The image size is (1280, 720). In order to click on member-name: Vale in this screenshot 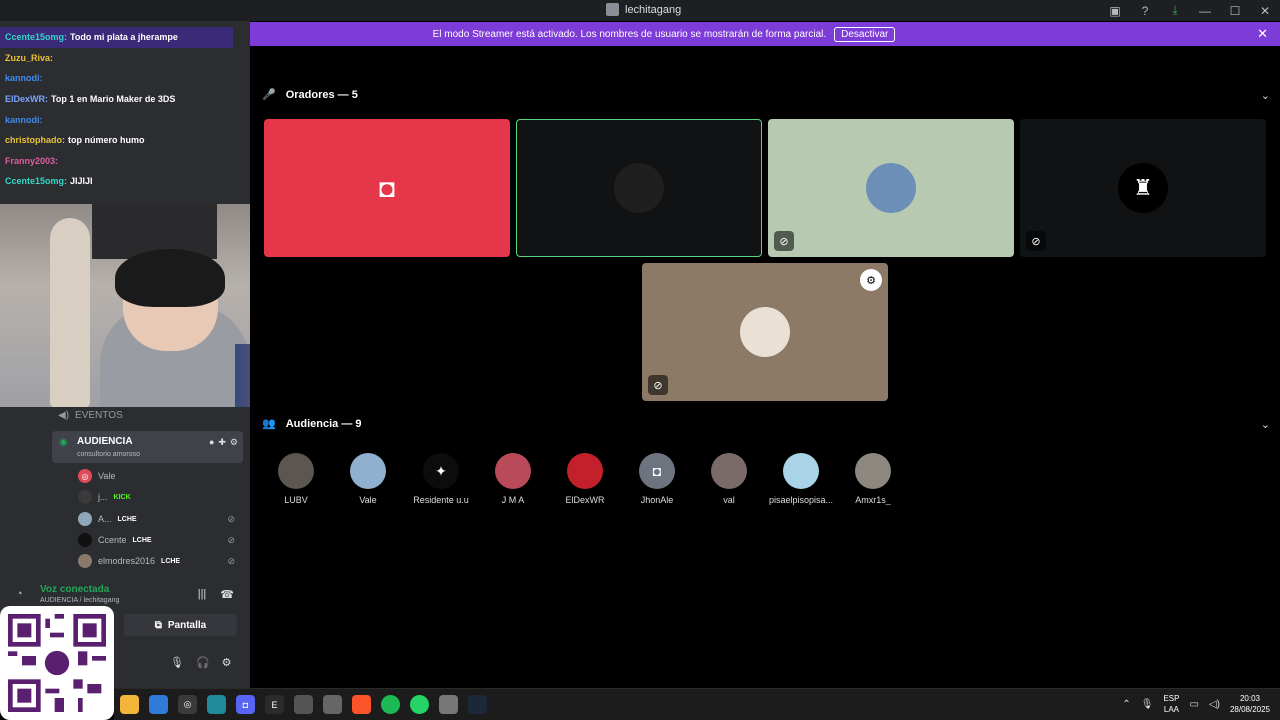, I will do `click(107, 476)`.